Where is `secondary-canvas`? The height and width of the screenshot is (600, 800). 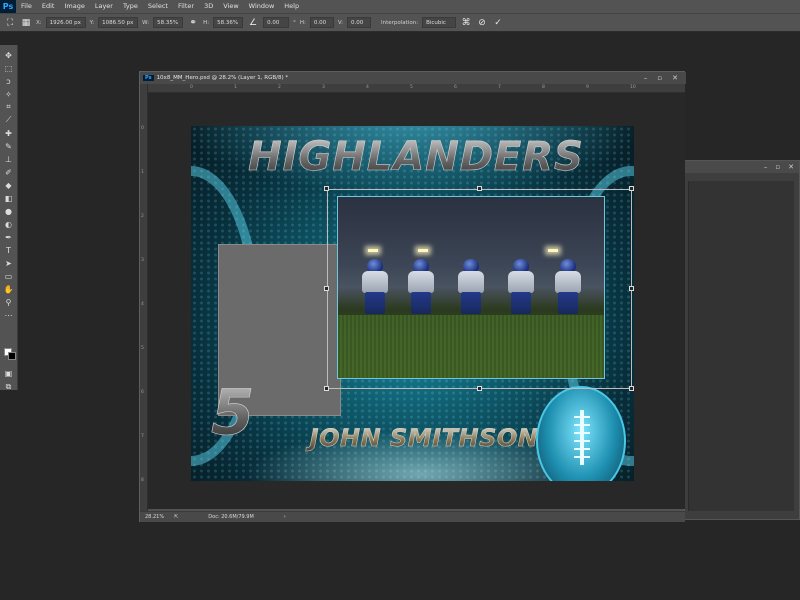
secondary-canvas is located at coordinates (741, 346).